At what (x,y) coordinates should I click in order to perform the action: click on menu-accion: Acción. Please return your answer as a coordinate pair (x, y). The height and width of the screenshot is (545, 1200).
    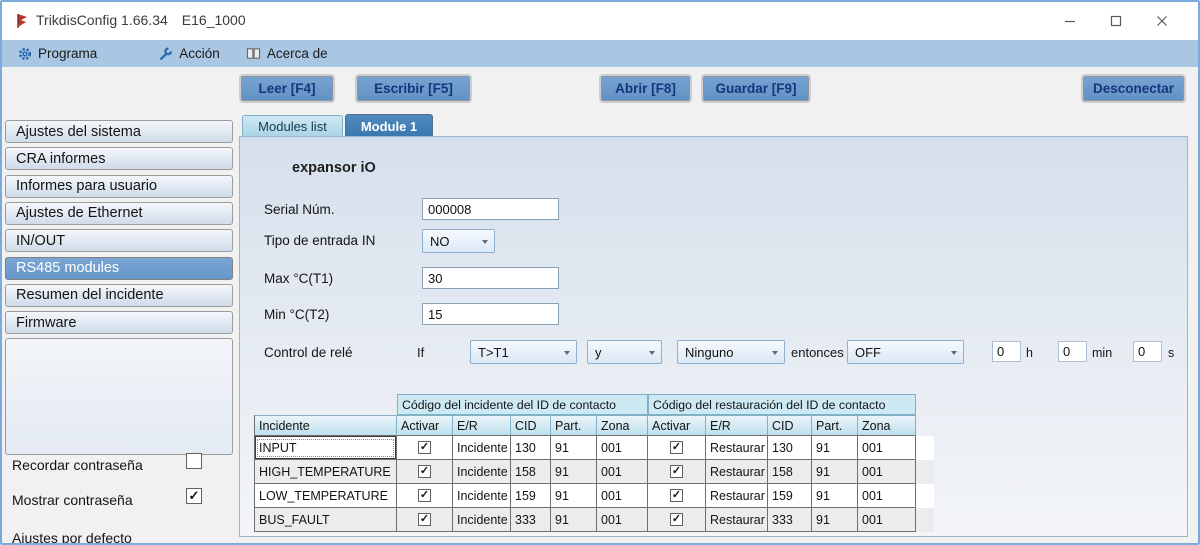
    Looking at the image, I should click on (189, 53).